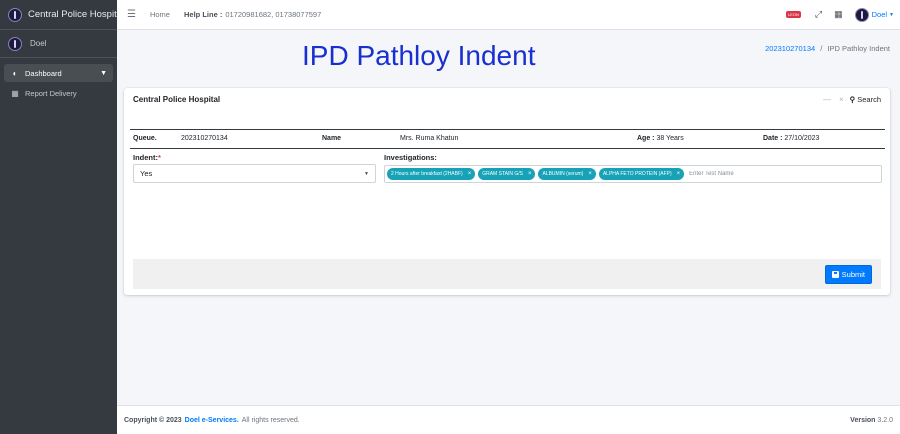  I want to click on company-link: Doel e-Services., so click(212, 420).